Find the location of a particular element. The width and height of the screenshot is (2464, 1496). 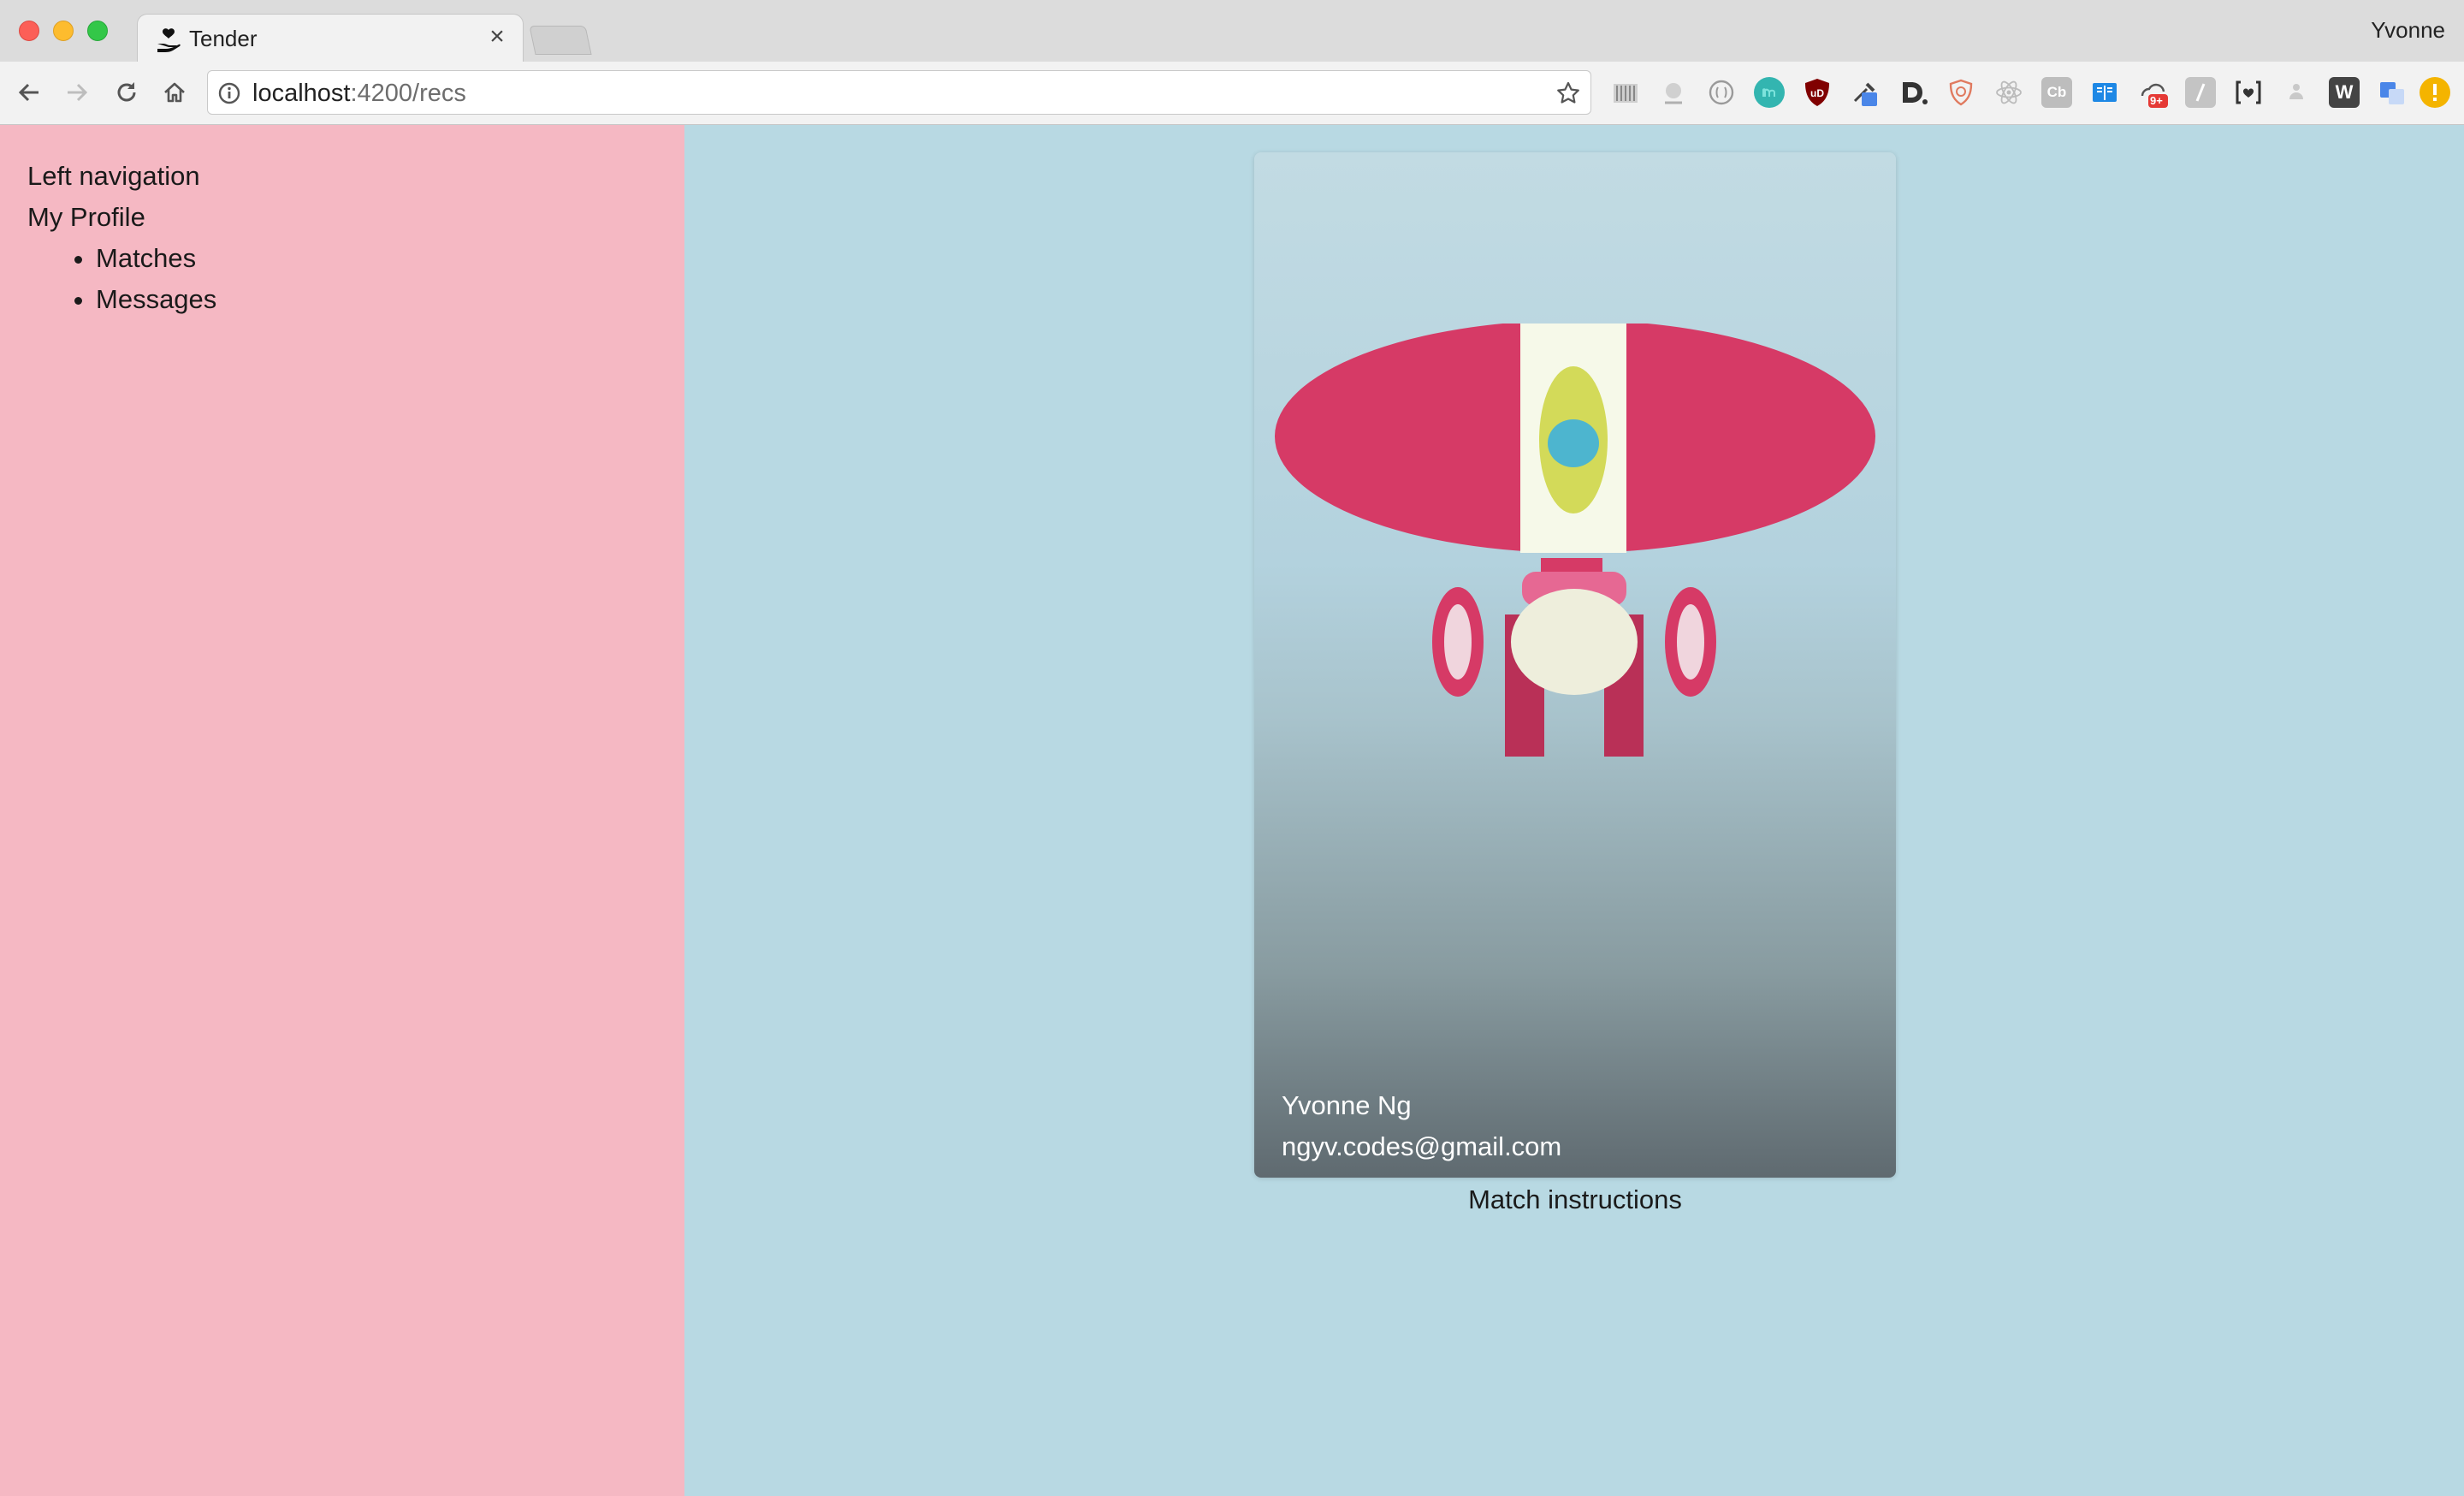

slash-icon is located at coordinates (2200, 92).